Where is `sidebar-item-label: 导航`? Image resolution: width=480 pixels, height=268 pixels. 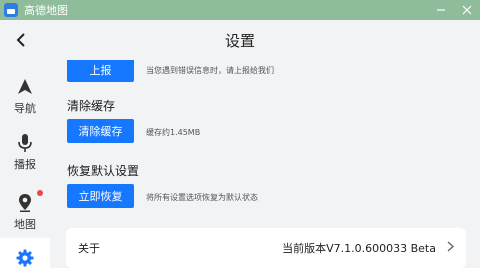
sidebar-item-label: 导航 is located at coordinates (25, 108).